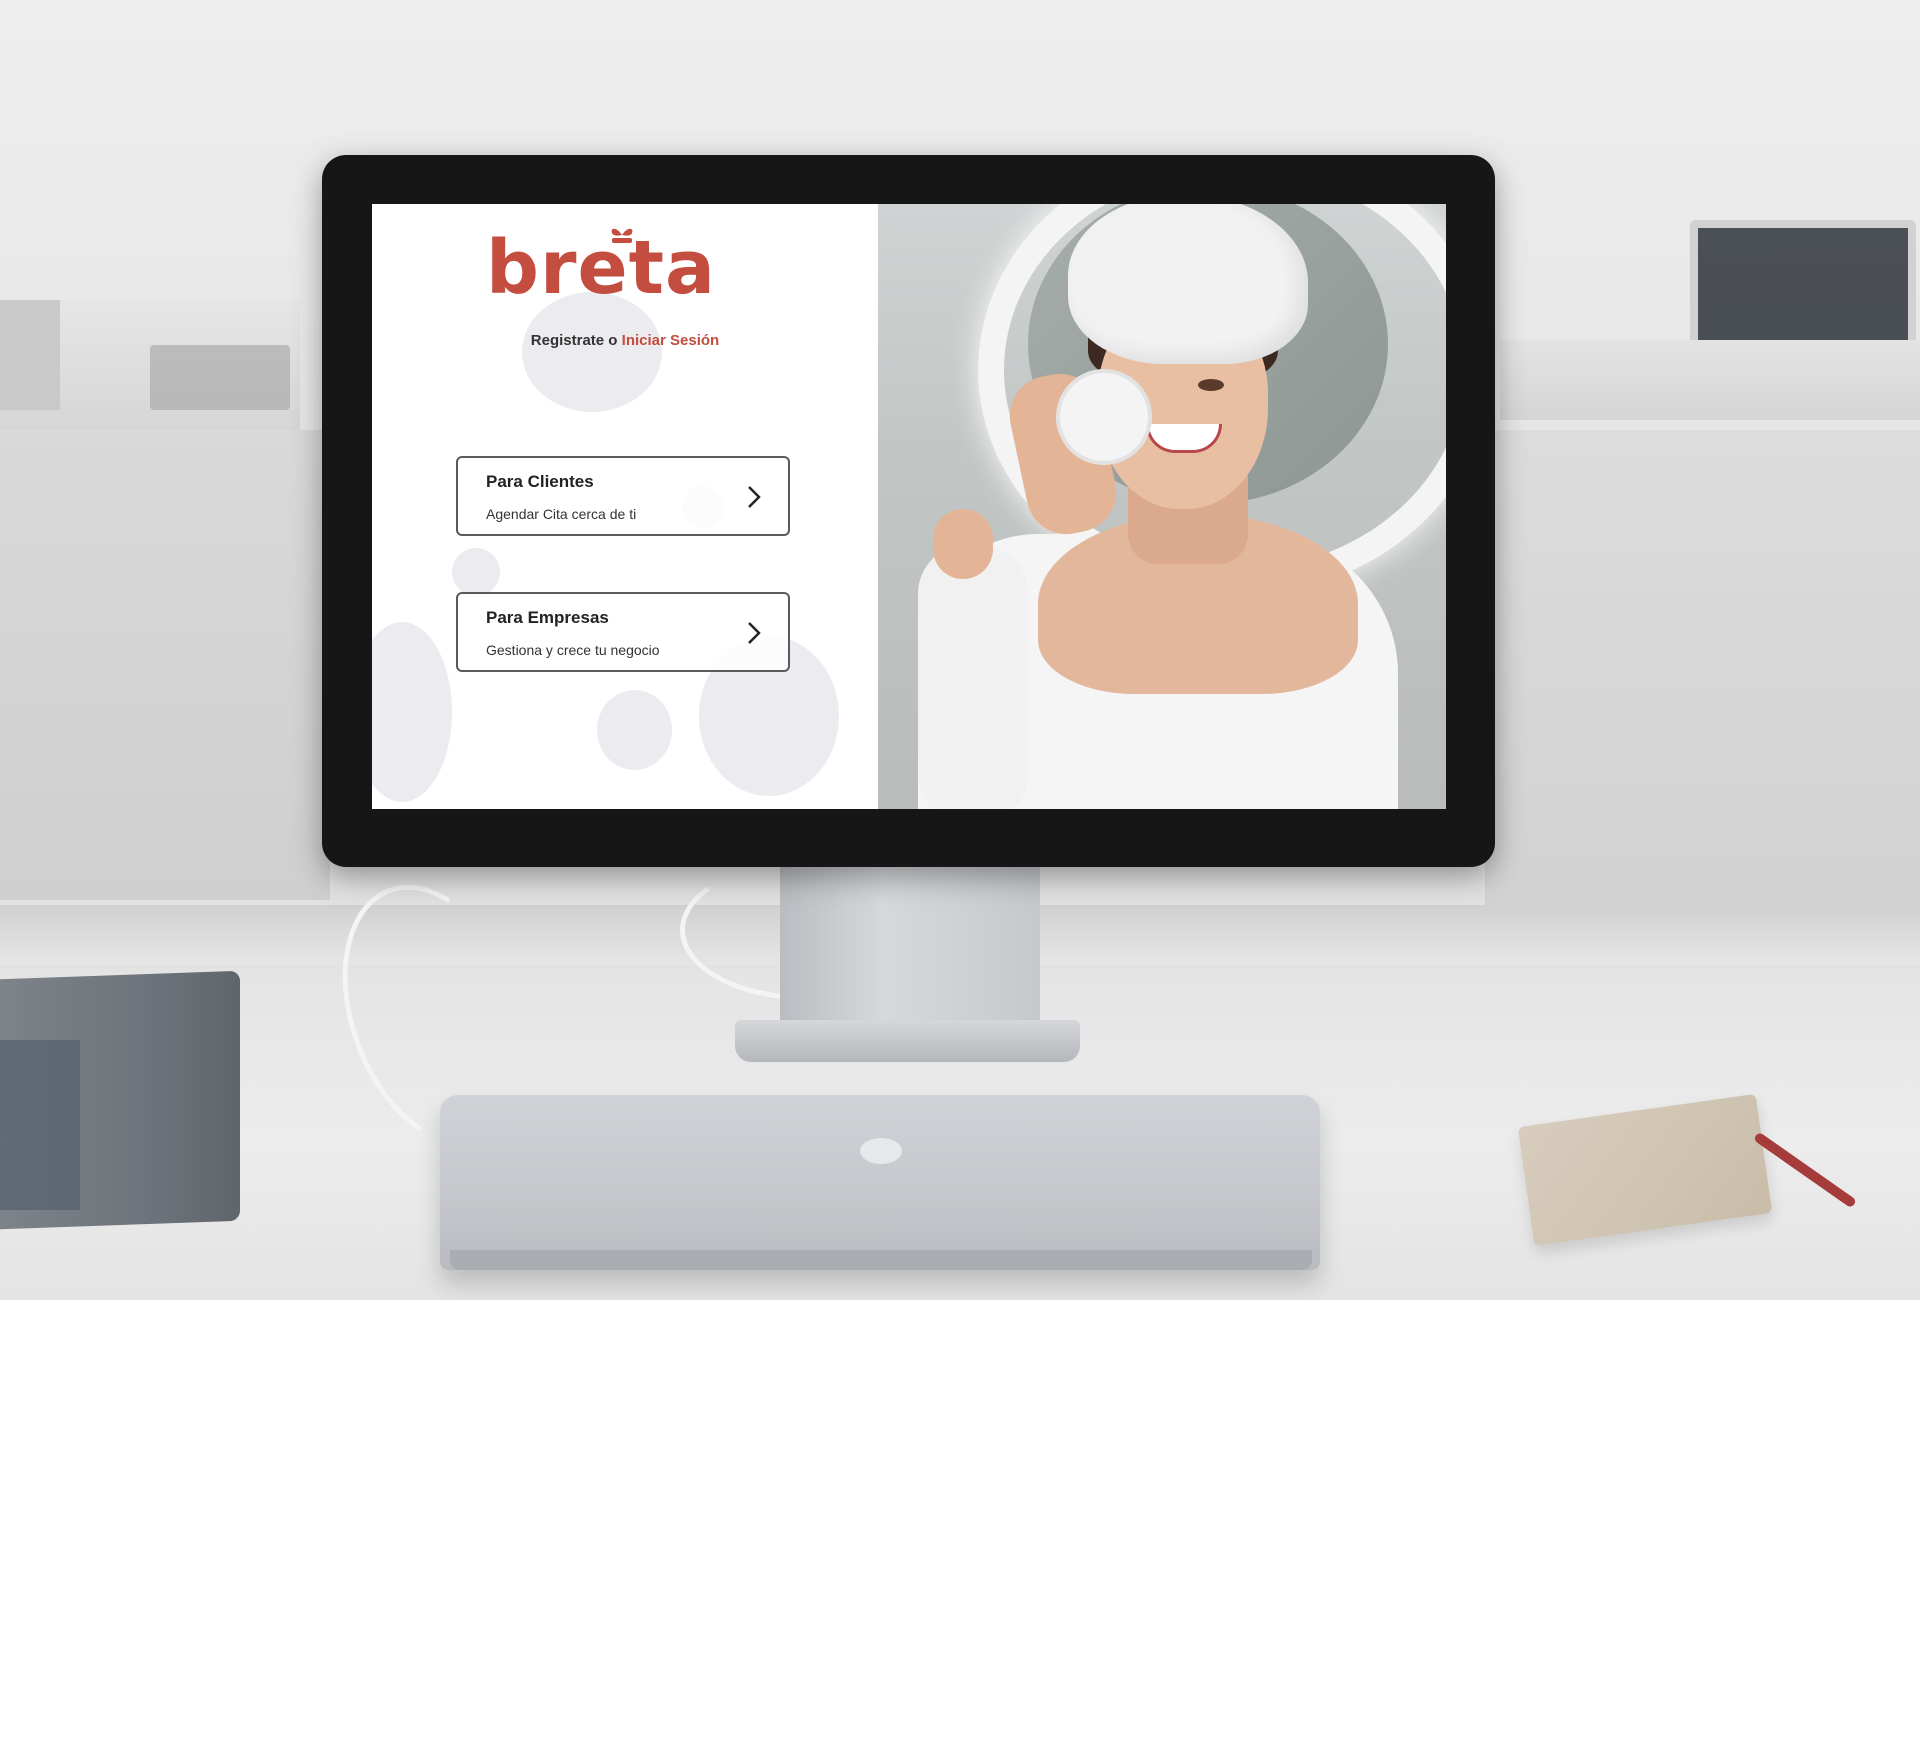 This screenshot has width=1920, height=1755. What do you see at coordinates (623, 496) in the screenshot?
I see `clients-option-button: Para Clientes Agendar Cita cerca de ti` at bounding box center [623, 496].